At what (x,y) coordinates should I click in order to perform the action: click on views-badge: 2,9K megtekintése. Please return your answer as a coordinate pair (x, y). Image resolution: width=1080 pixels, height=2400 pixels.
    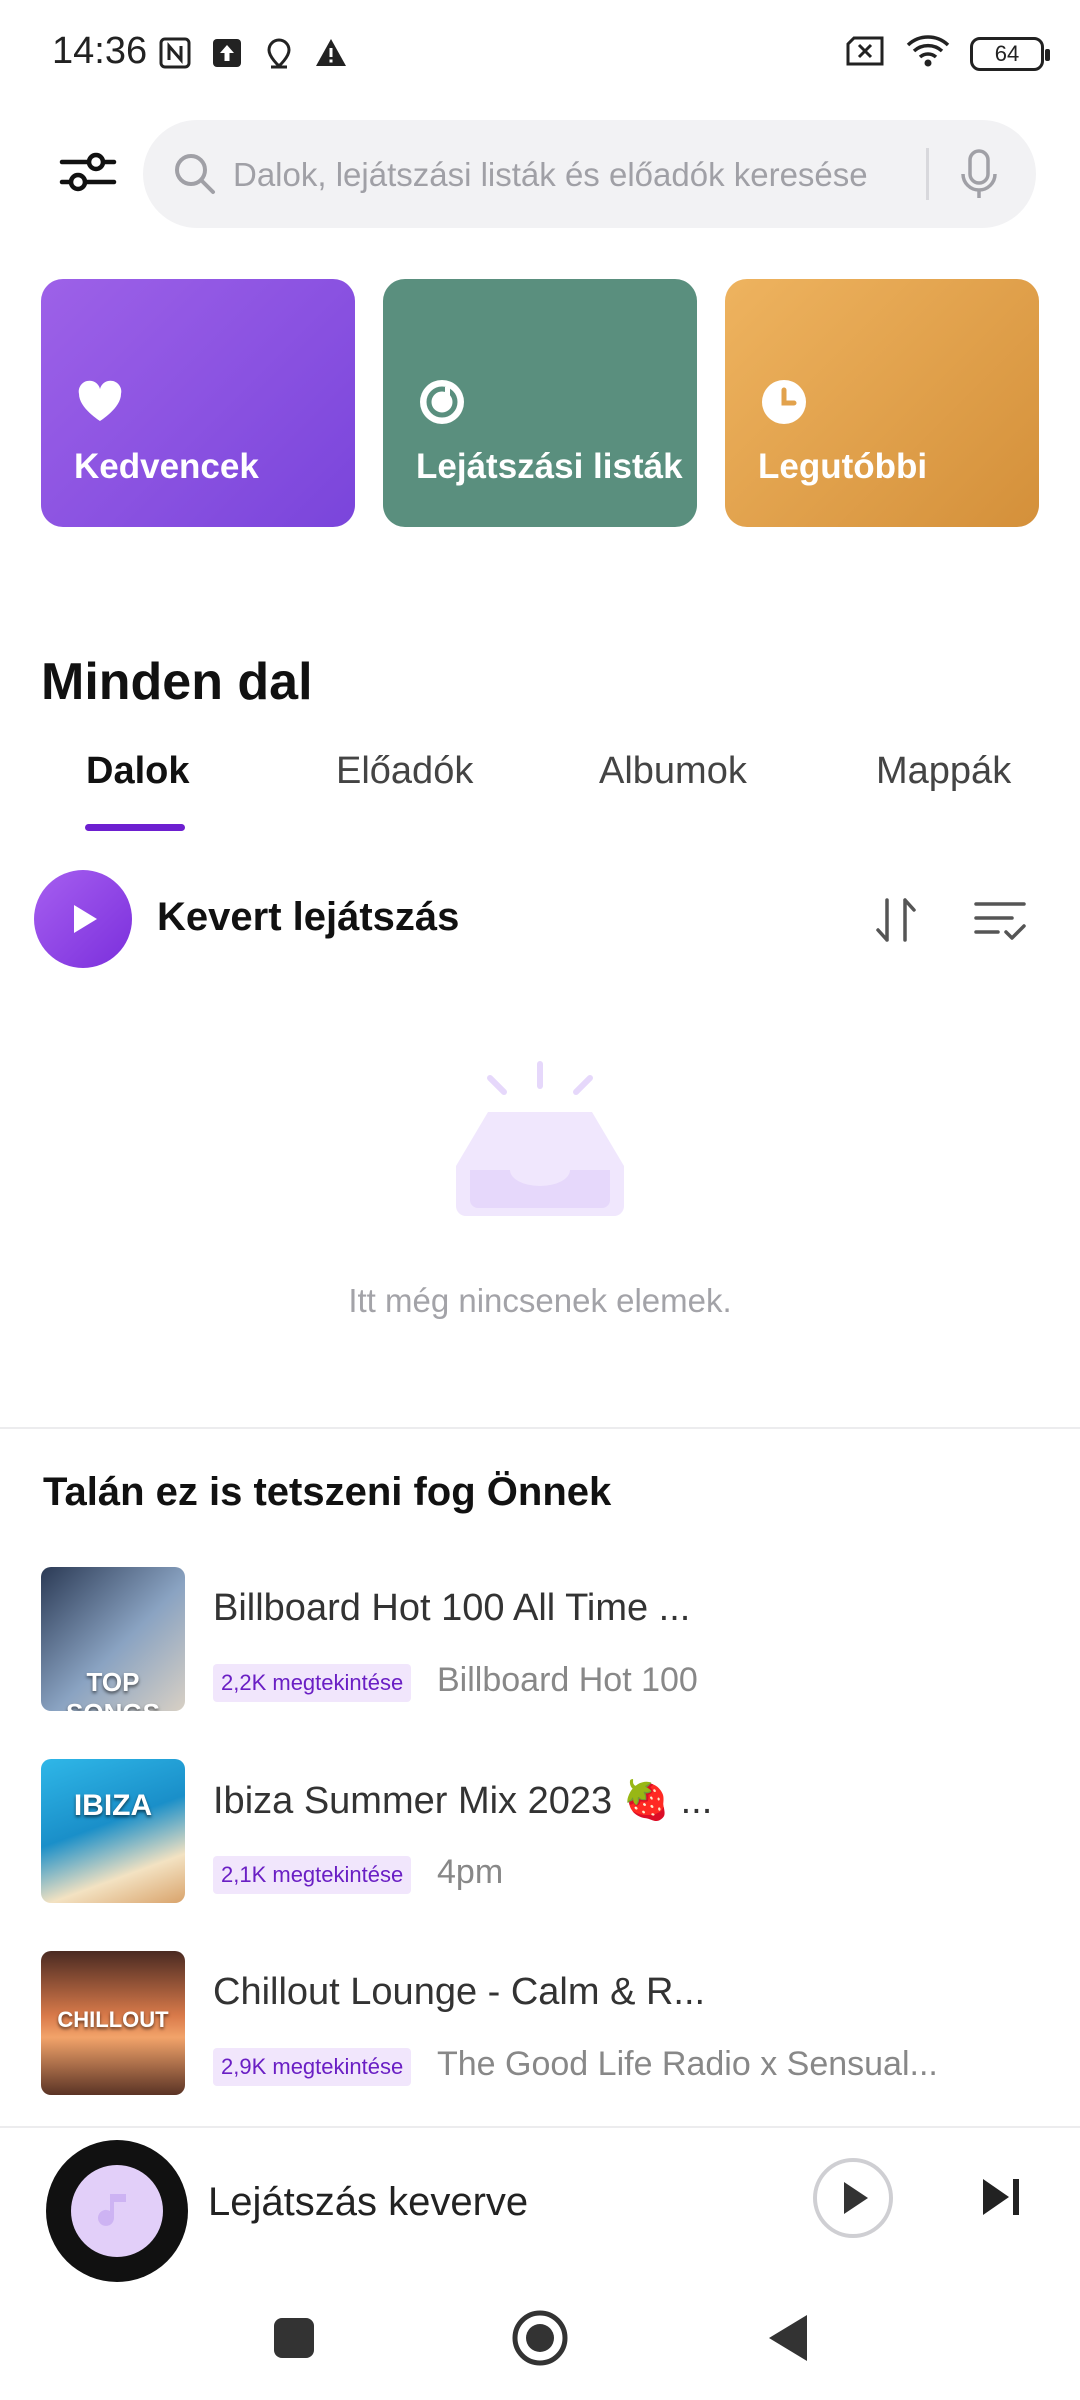
    Looking at the image, I should click on (312, 2067).